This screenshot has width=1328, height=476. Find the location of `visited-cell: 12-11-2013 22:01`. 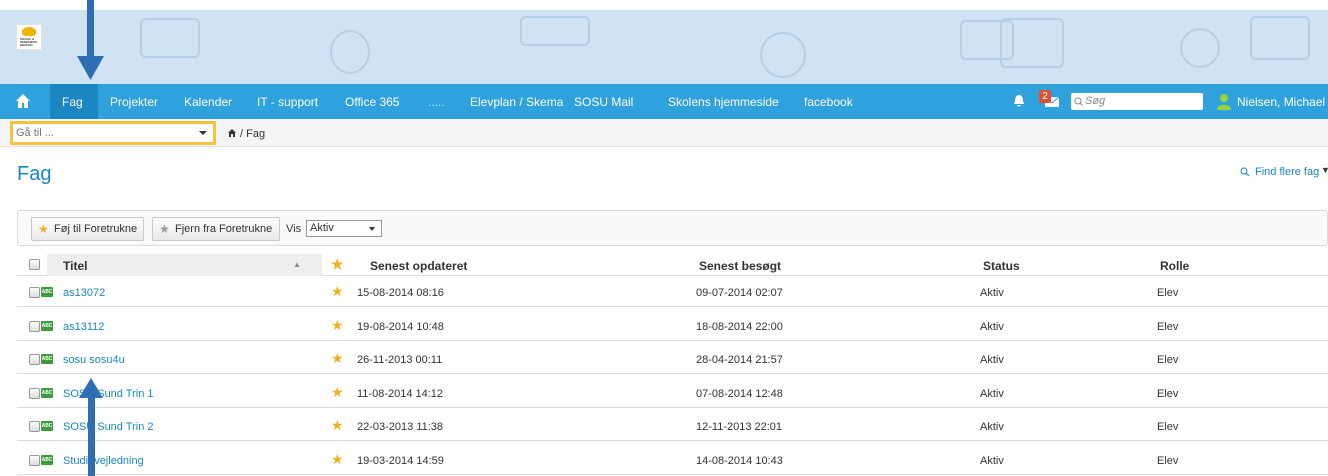

visited-cell: 12-11-2013 22:01 is located at coordinates (739, 427).